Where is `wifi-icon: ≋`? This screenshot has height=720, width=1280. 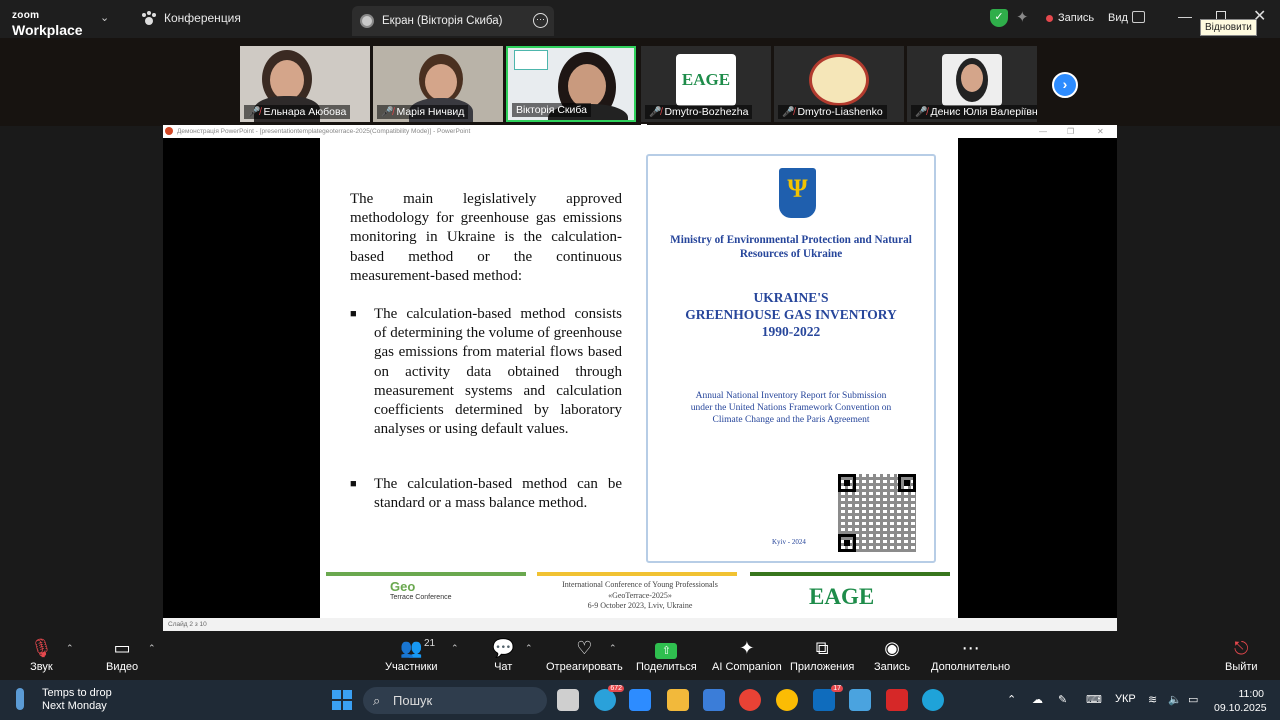 wifi-icon: ≋ is located at coordinates (1152, 699).